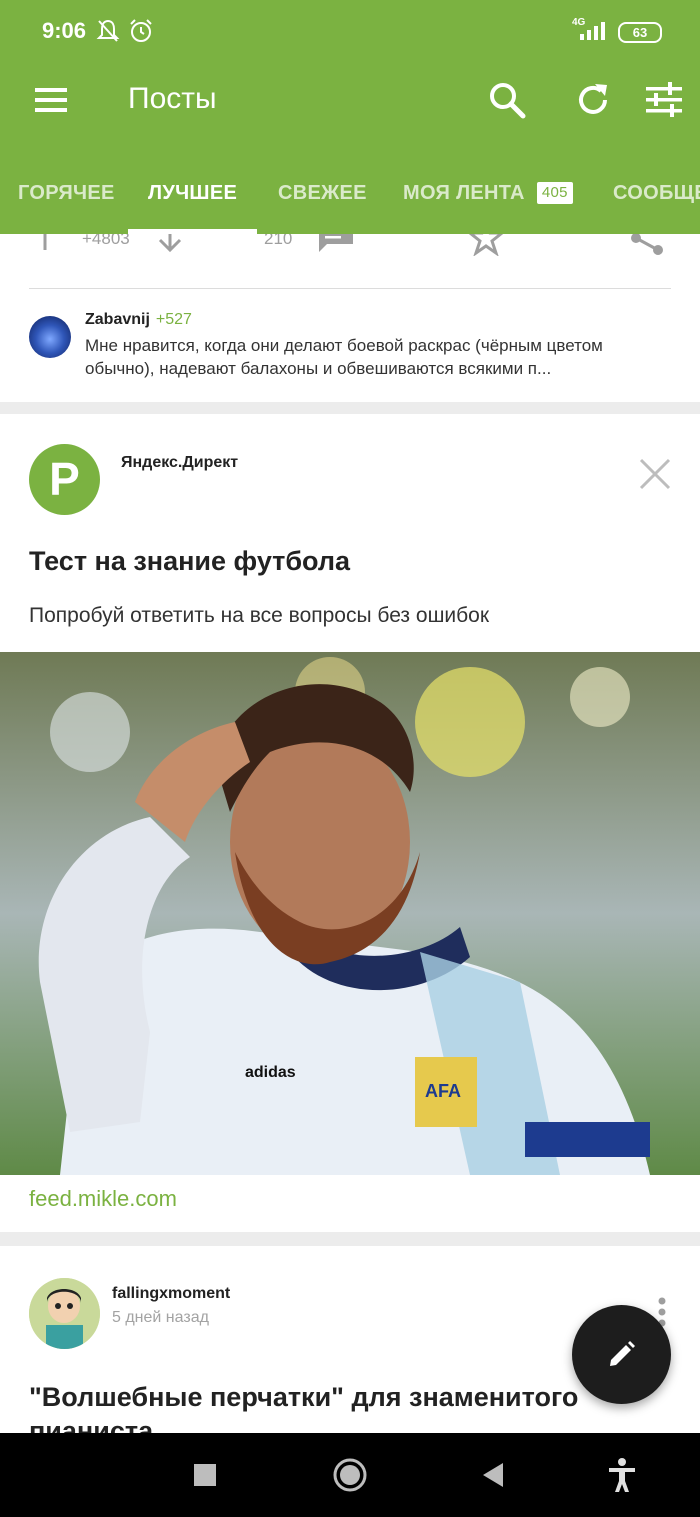  Describe the element at coordinates (664, 100) in the screenshot. I see `tune-icon` at that location.